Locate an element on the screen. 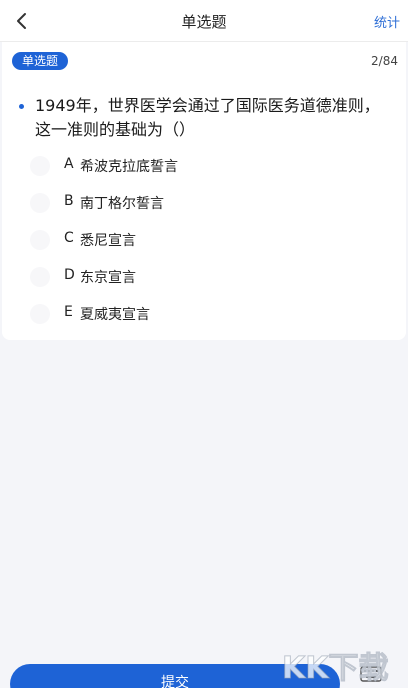 This screenshot has height=688, width=408. question-counter: 2/84 is located at coordinates (384, 61).